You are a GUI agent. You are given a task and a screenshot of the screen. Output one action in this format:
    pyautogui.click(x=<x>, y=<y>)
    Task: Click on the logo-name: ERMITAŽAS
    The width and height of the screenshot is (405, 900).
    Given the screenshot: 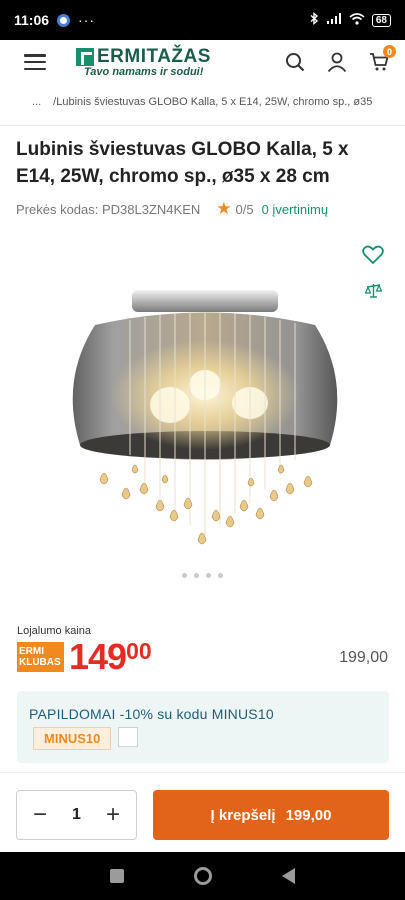 What is the action you would take?
    pyautogui.click(x=154, y=56)
    